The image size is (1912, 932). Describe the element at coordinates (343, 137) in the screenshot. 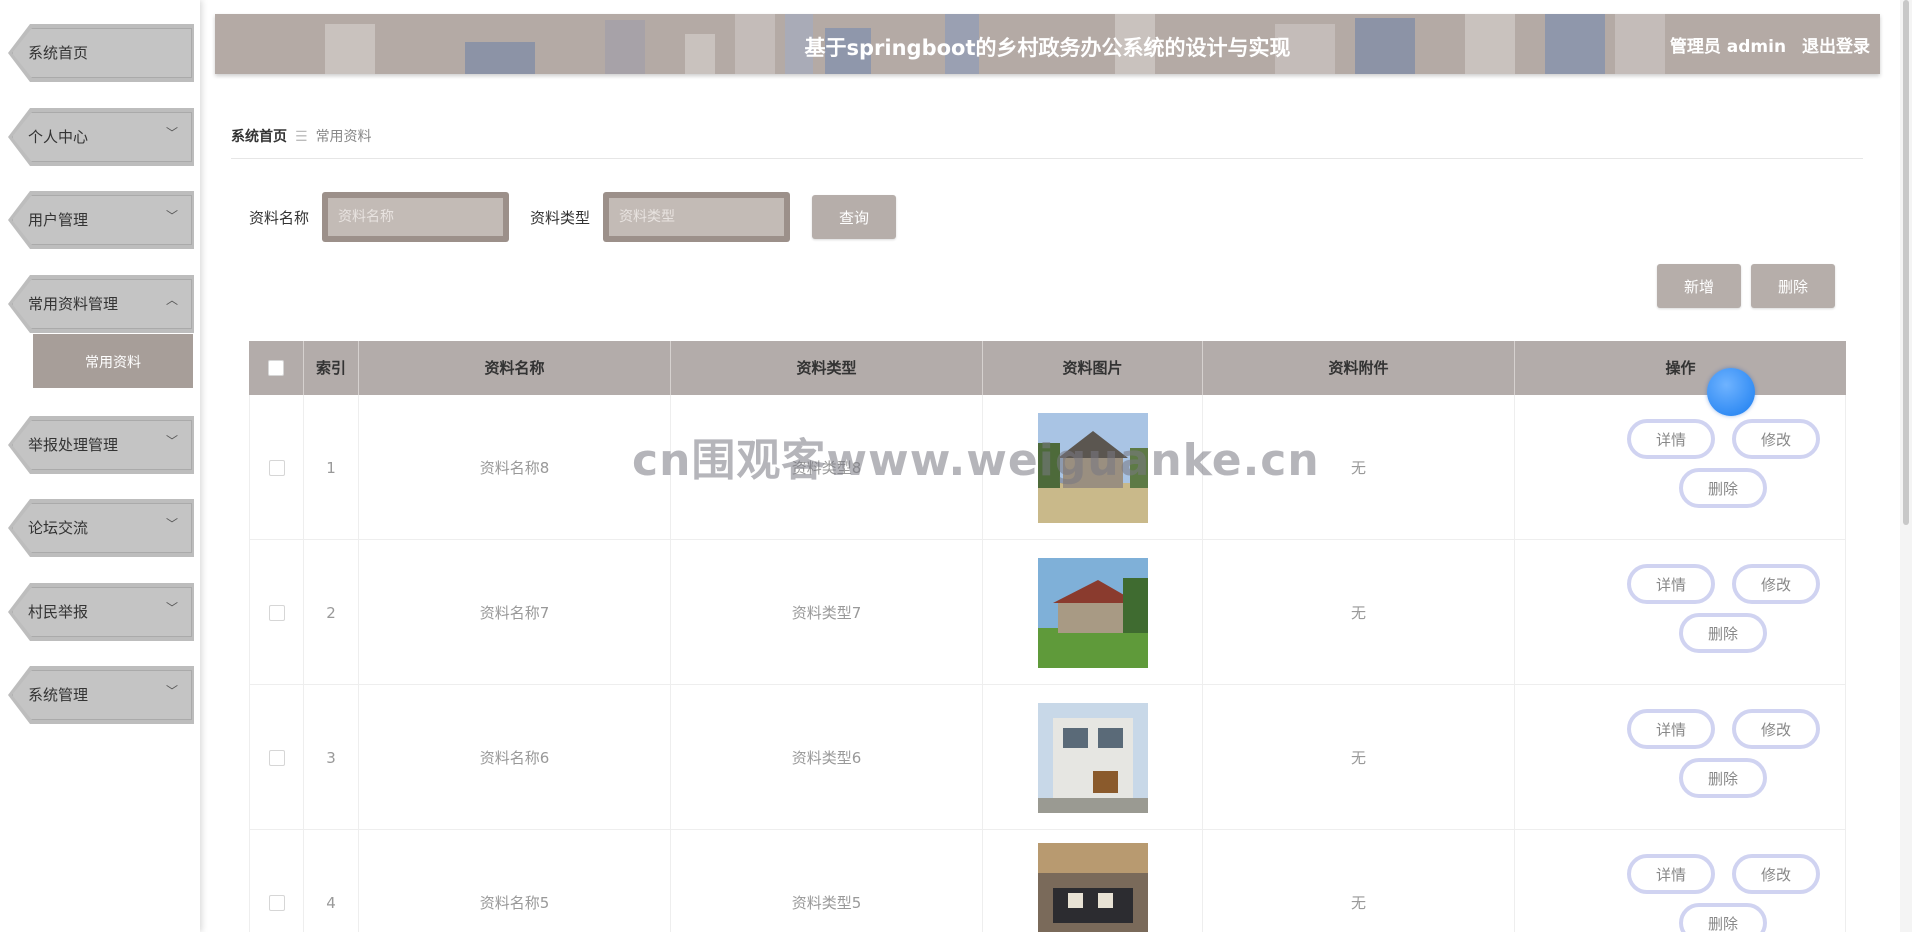

I see `breadcrumb-current: 常用资料` at that location.